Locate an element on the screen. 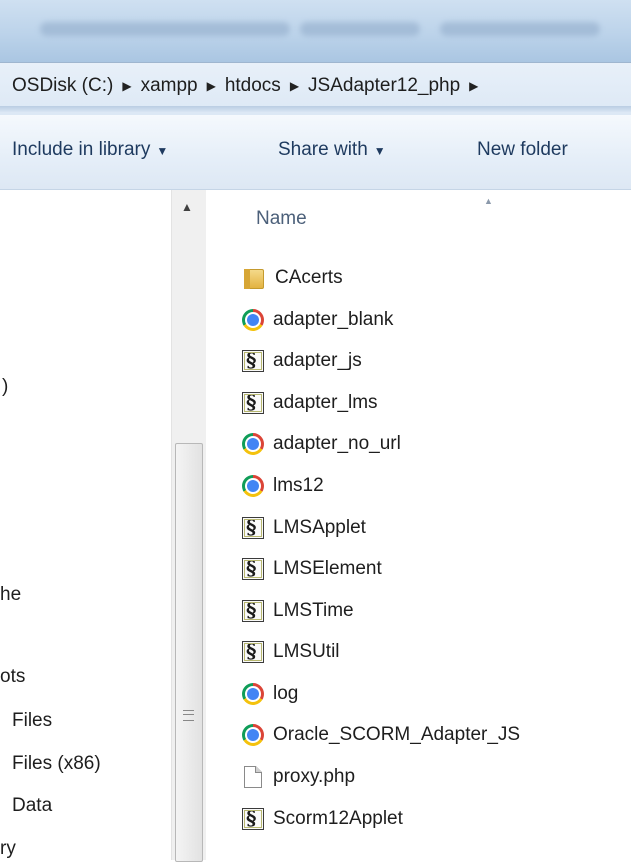  folder-icon is located at coordinates (254, 279).